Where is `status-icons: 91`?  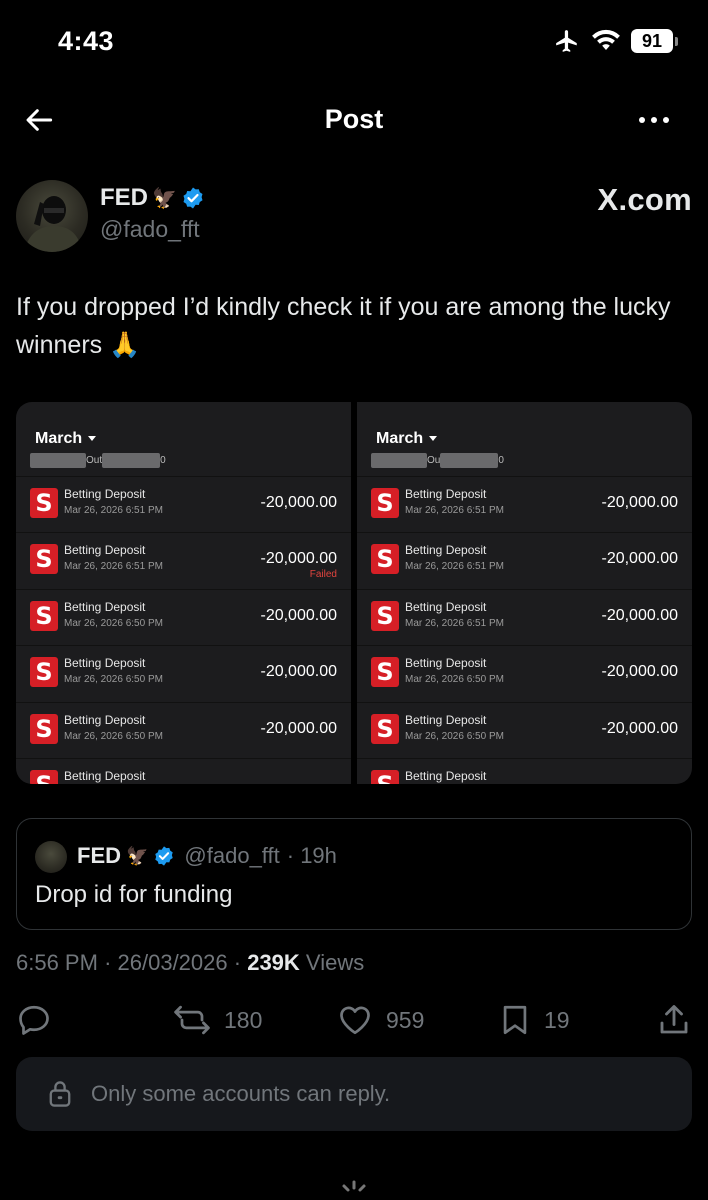 status-icons: 91 is located at coordinates (615, 41).